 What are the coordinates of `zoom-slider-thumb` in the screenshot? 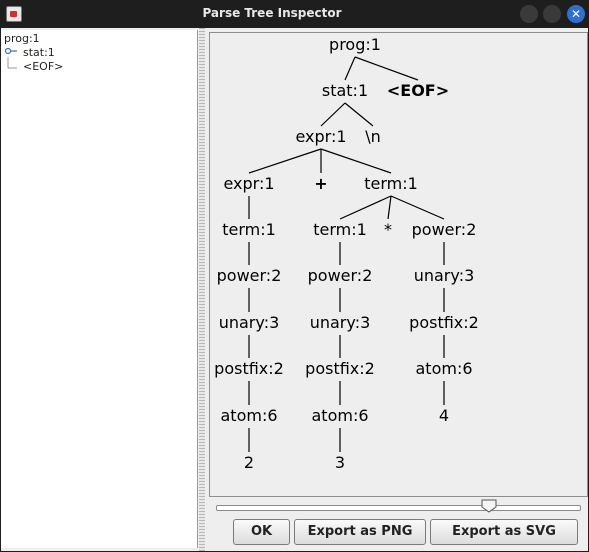 It's located at (489, 506).